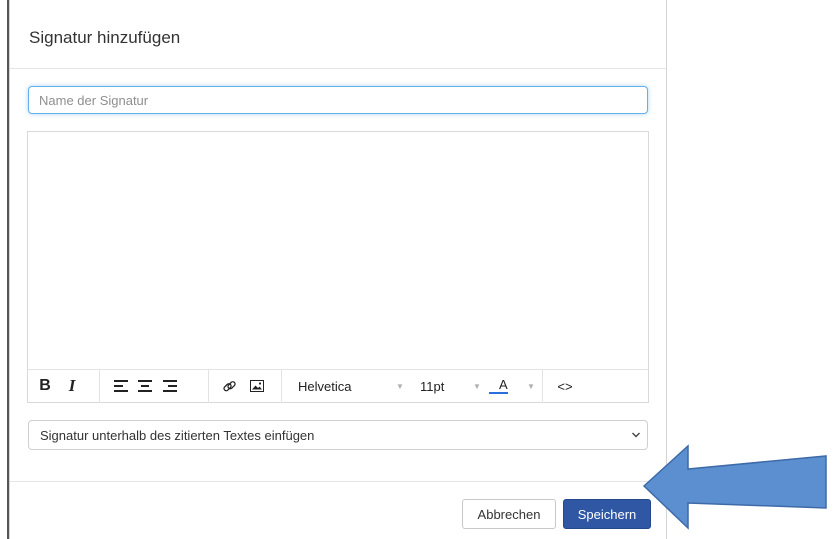 This screenshot has height=539, width=834. I want to click on editor-toolbar: B I Helvetica ▼ 11pt ▼ A ▼ <>, so click(338, 386).